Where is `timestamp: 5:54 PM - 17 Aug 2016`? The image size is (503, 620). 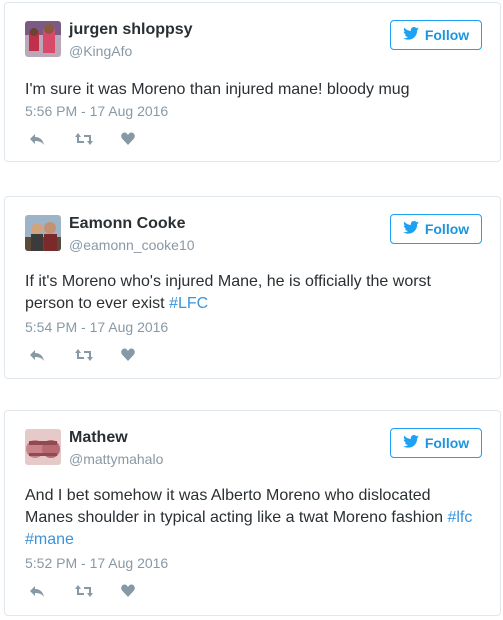
timestamp: 5:54 PM - 17 Aug 2016 is located at coordinates (96, 327).